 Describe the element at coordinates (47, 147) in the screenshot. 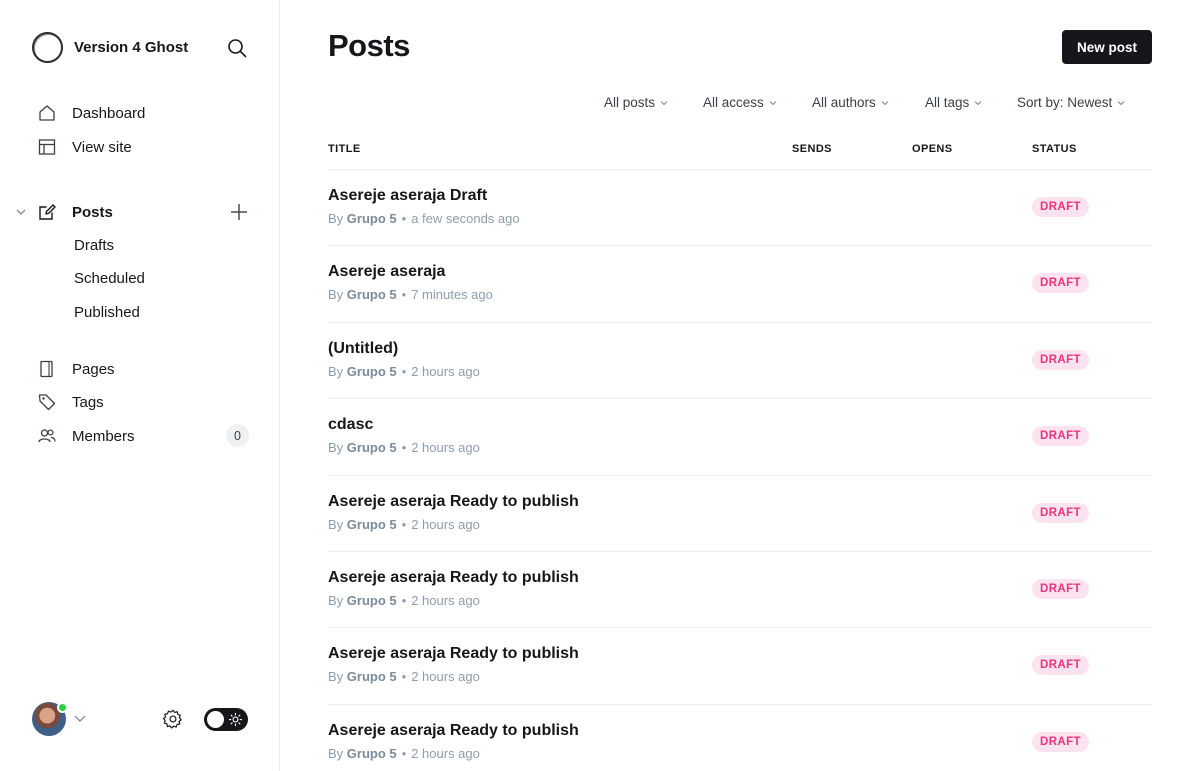

I see `layout-icon` at that location.